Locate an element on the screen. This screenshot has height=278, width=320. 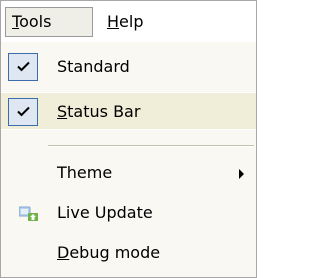
menu-tools-label: ools is located at coordinates (35, 21).